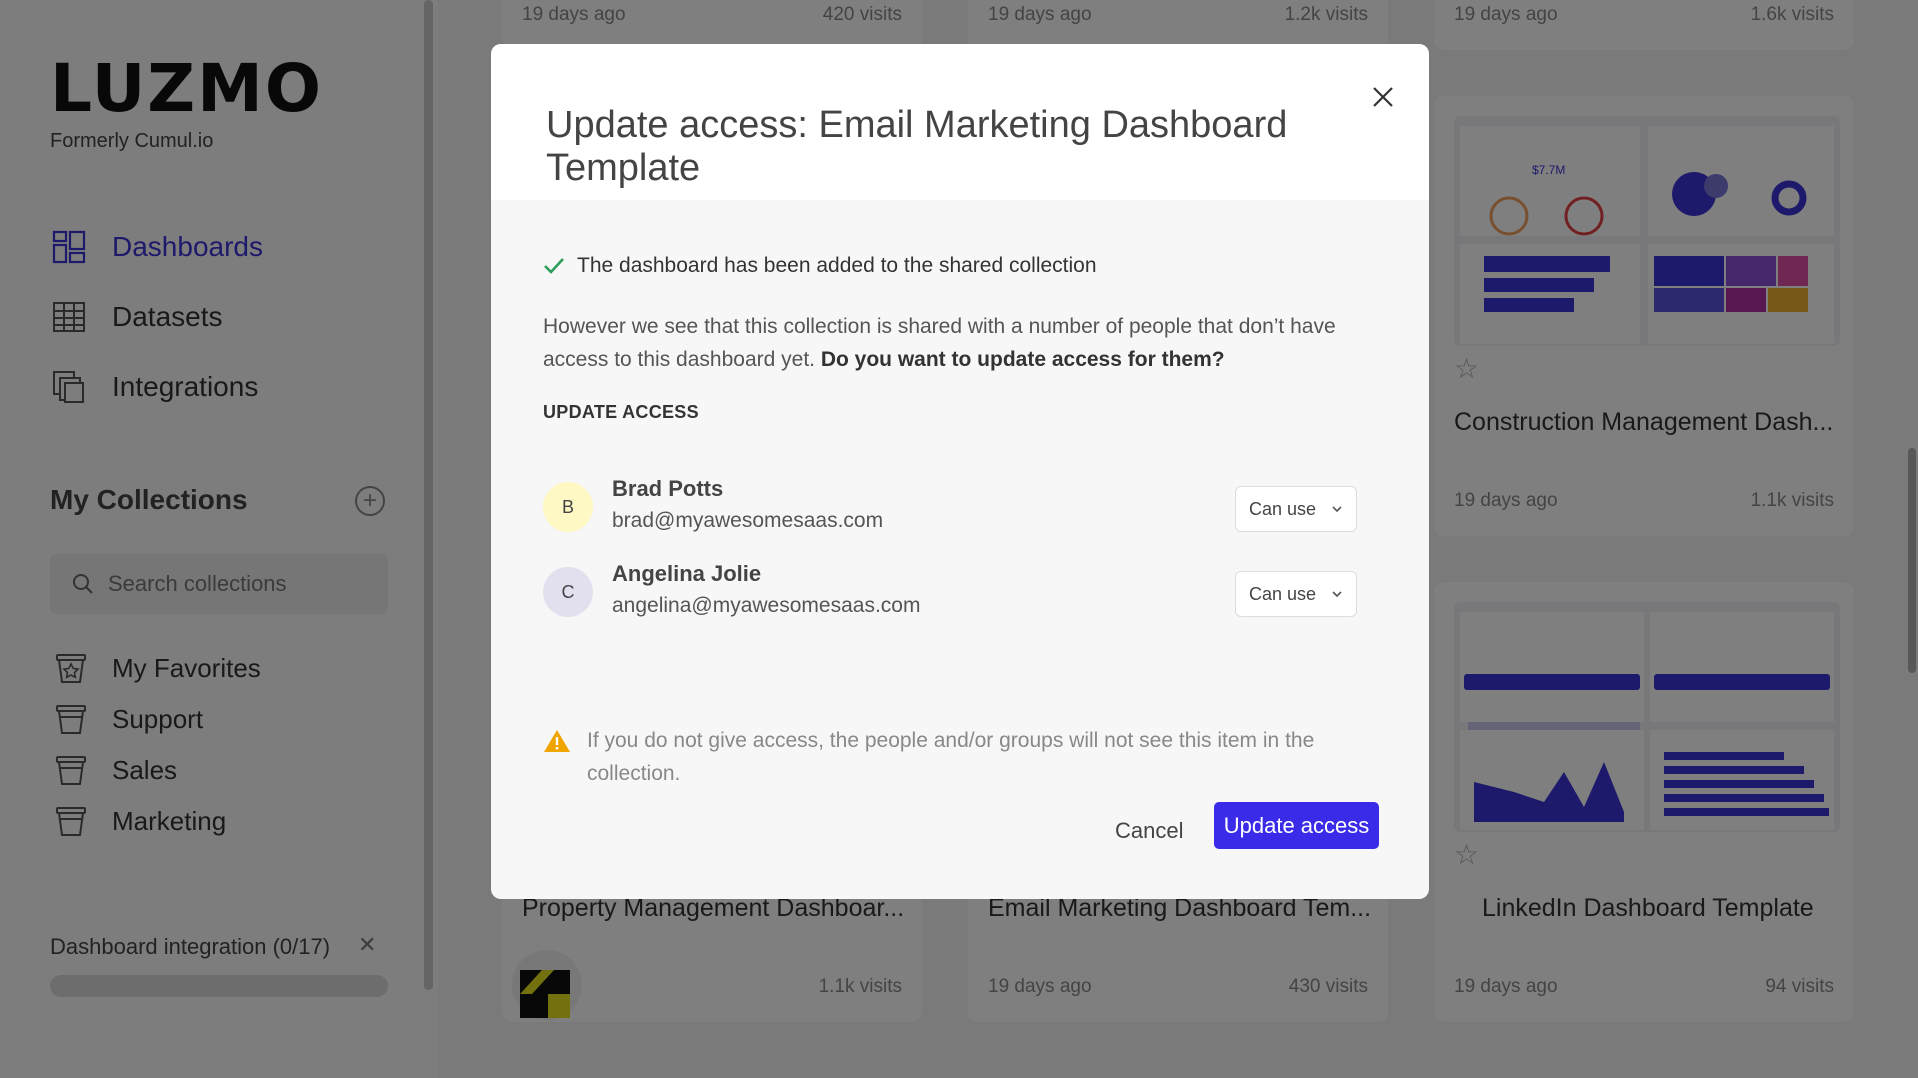 The height and width of the screenshot is (1078, 1918). What do you see at coordinates (557, 741) in the screenshot?
I see `warning-icon` at bounding box center [557, 741].